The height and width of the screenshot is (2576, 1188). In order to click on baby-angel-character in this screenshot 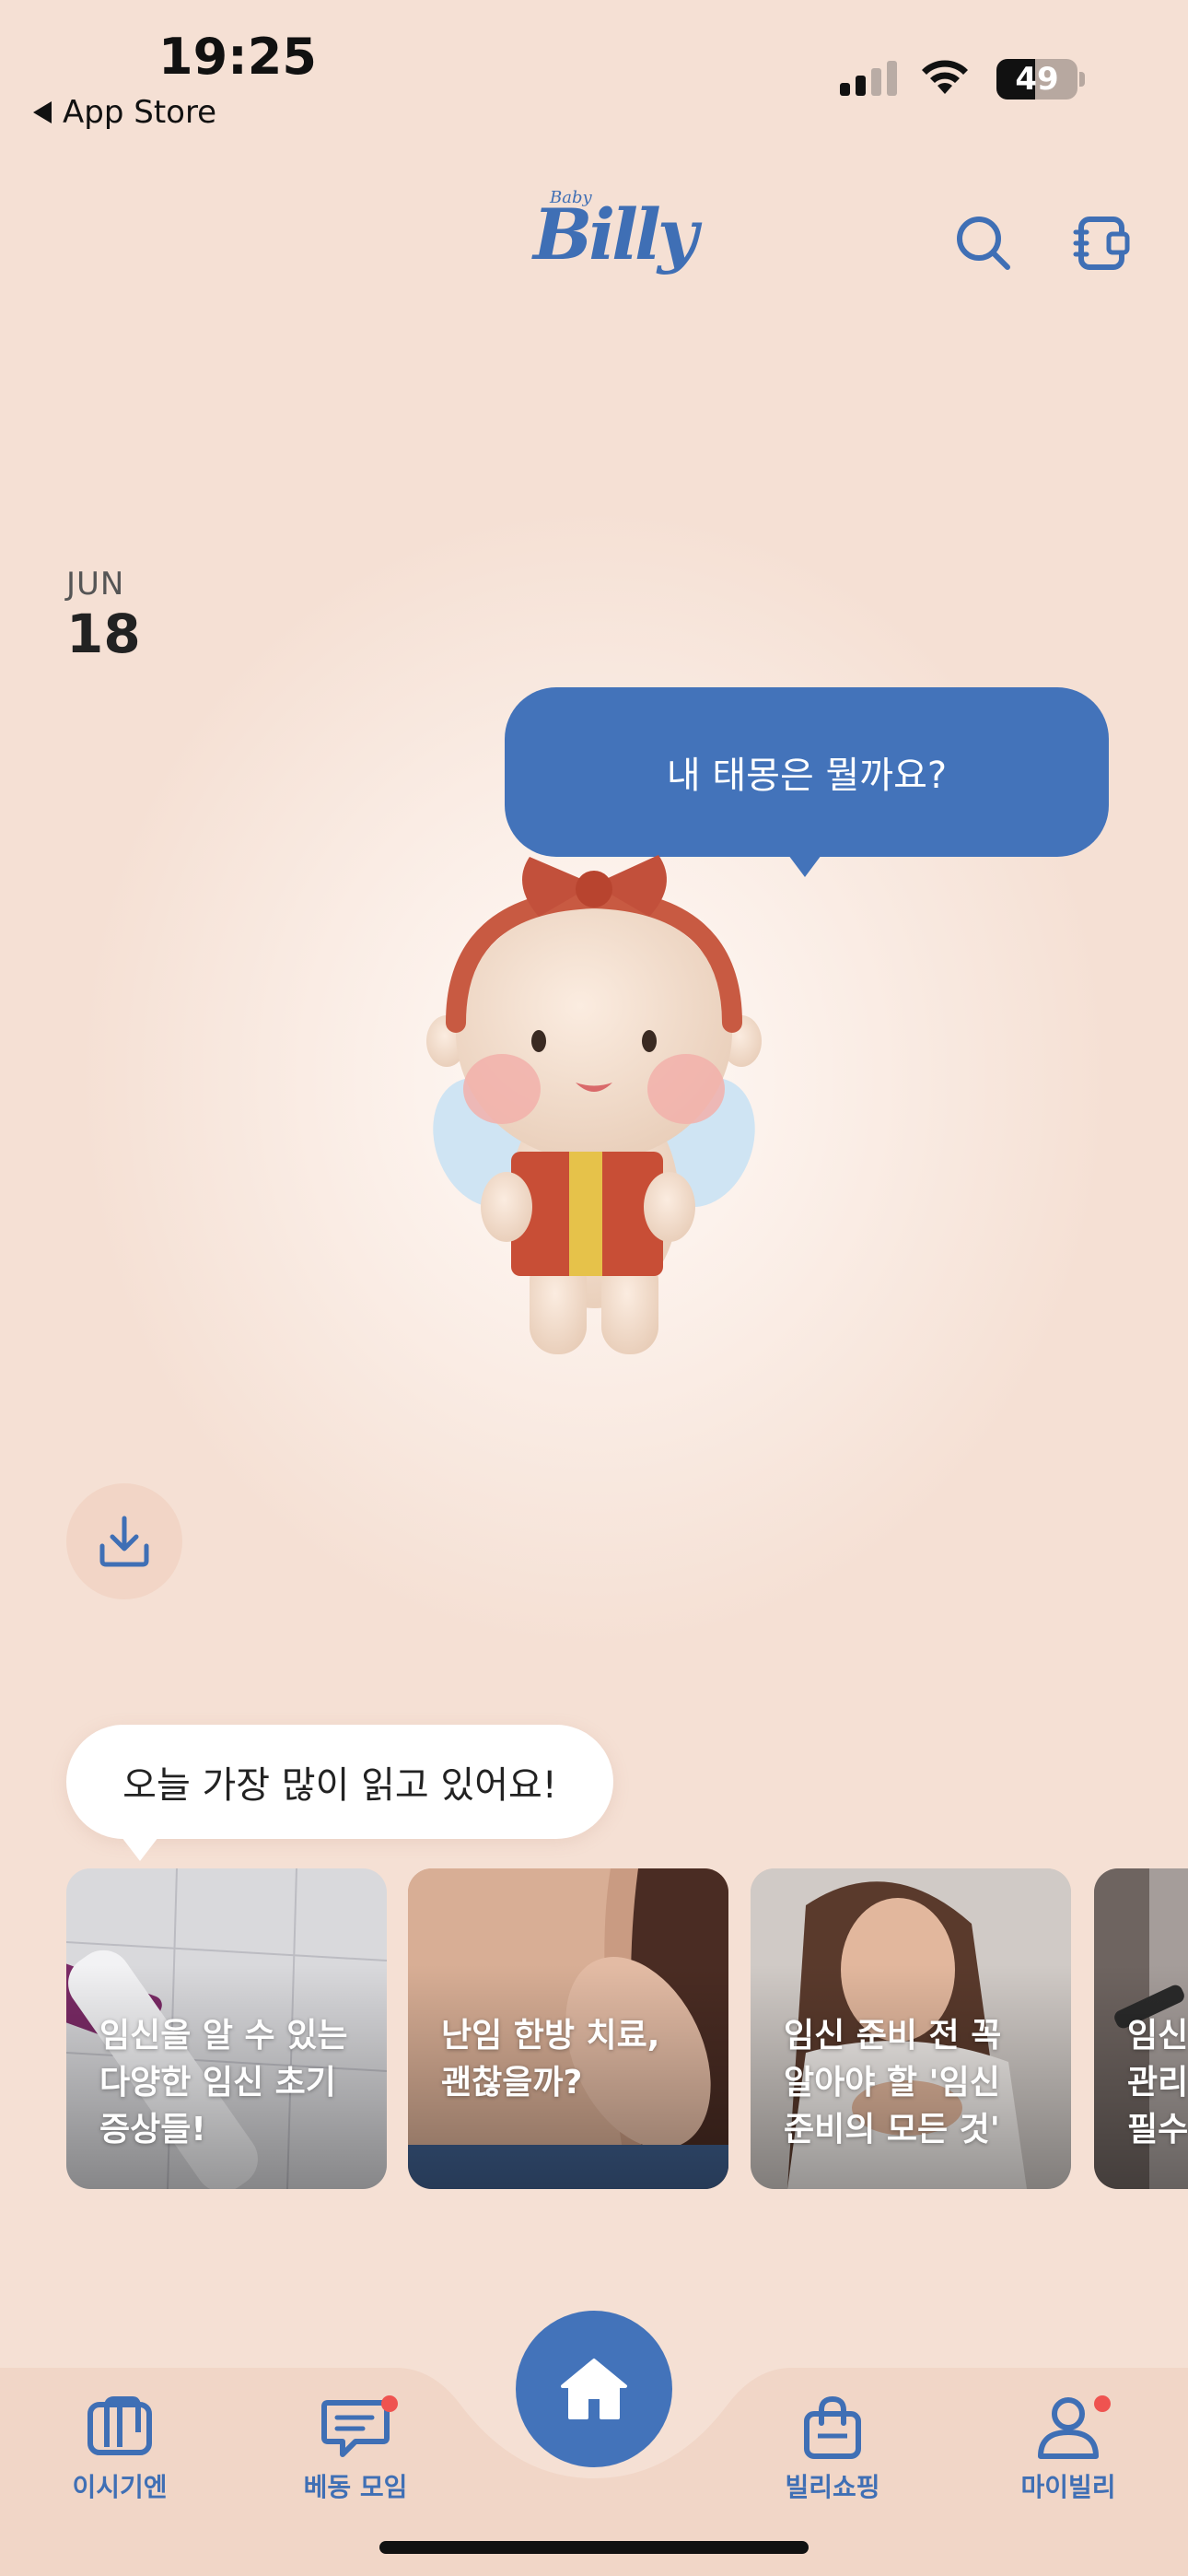, I will do `click(594, 1106)`.